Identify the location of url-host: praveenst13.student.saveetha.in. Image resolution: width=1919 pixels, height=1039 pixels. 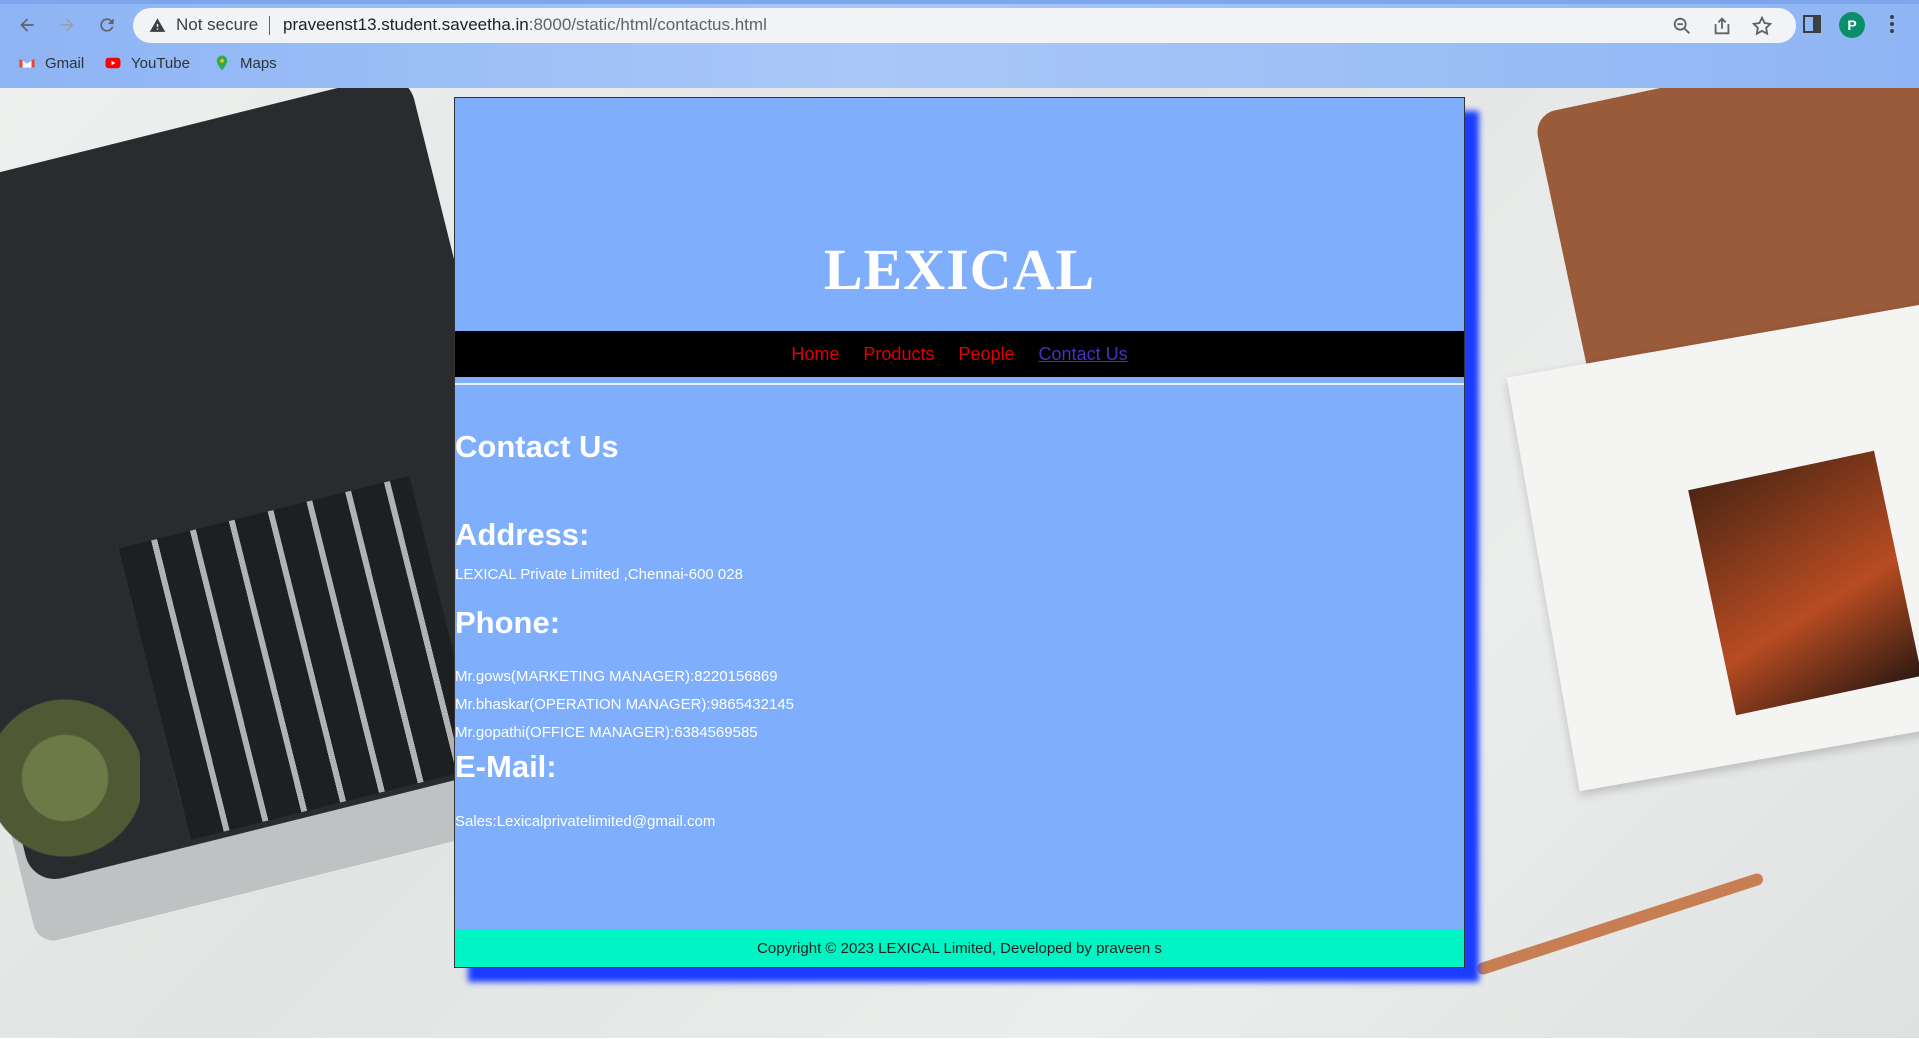
(406, 24).